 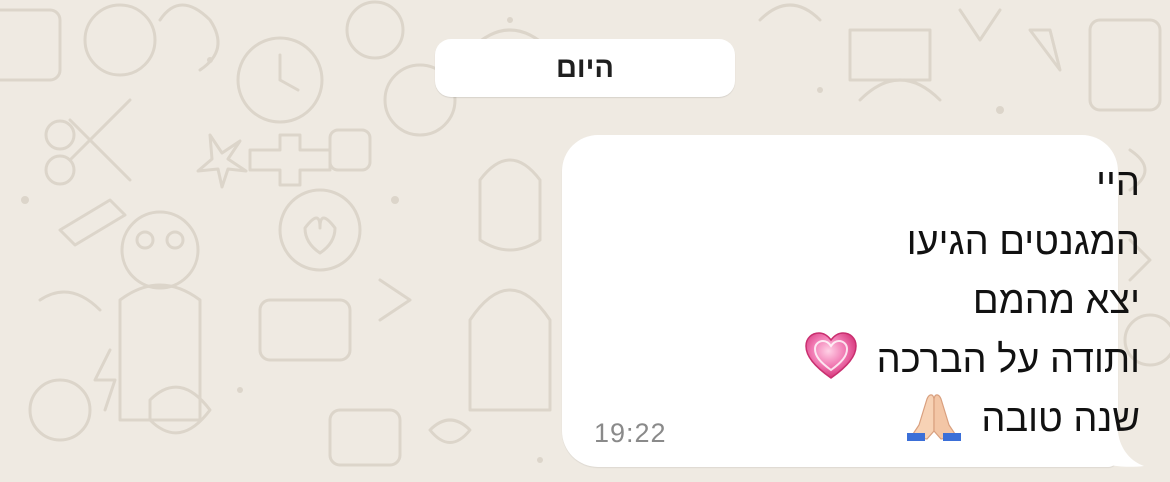 What do you see at coordinates (105, 380) in the screenshot?
I see `doodle-bolt-icon` at bounding box center [105, 380].